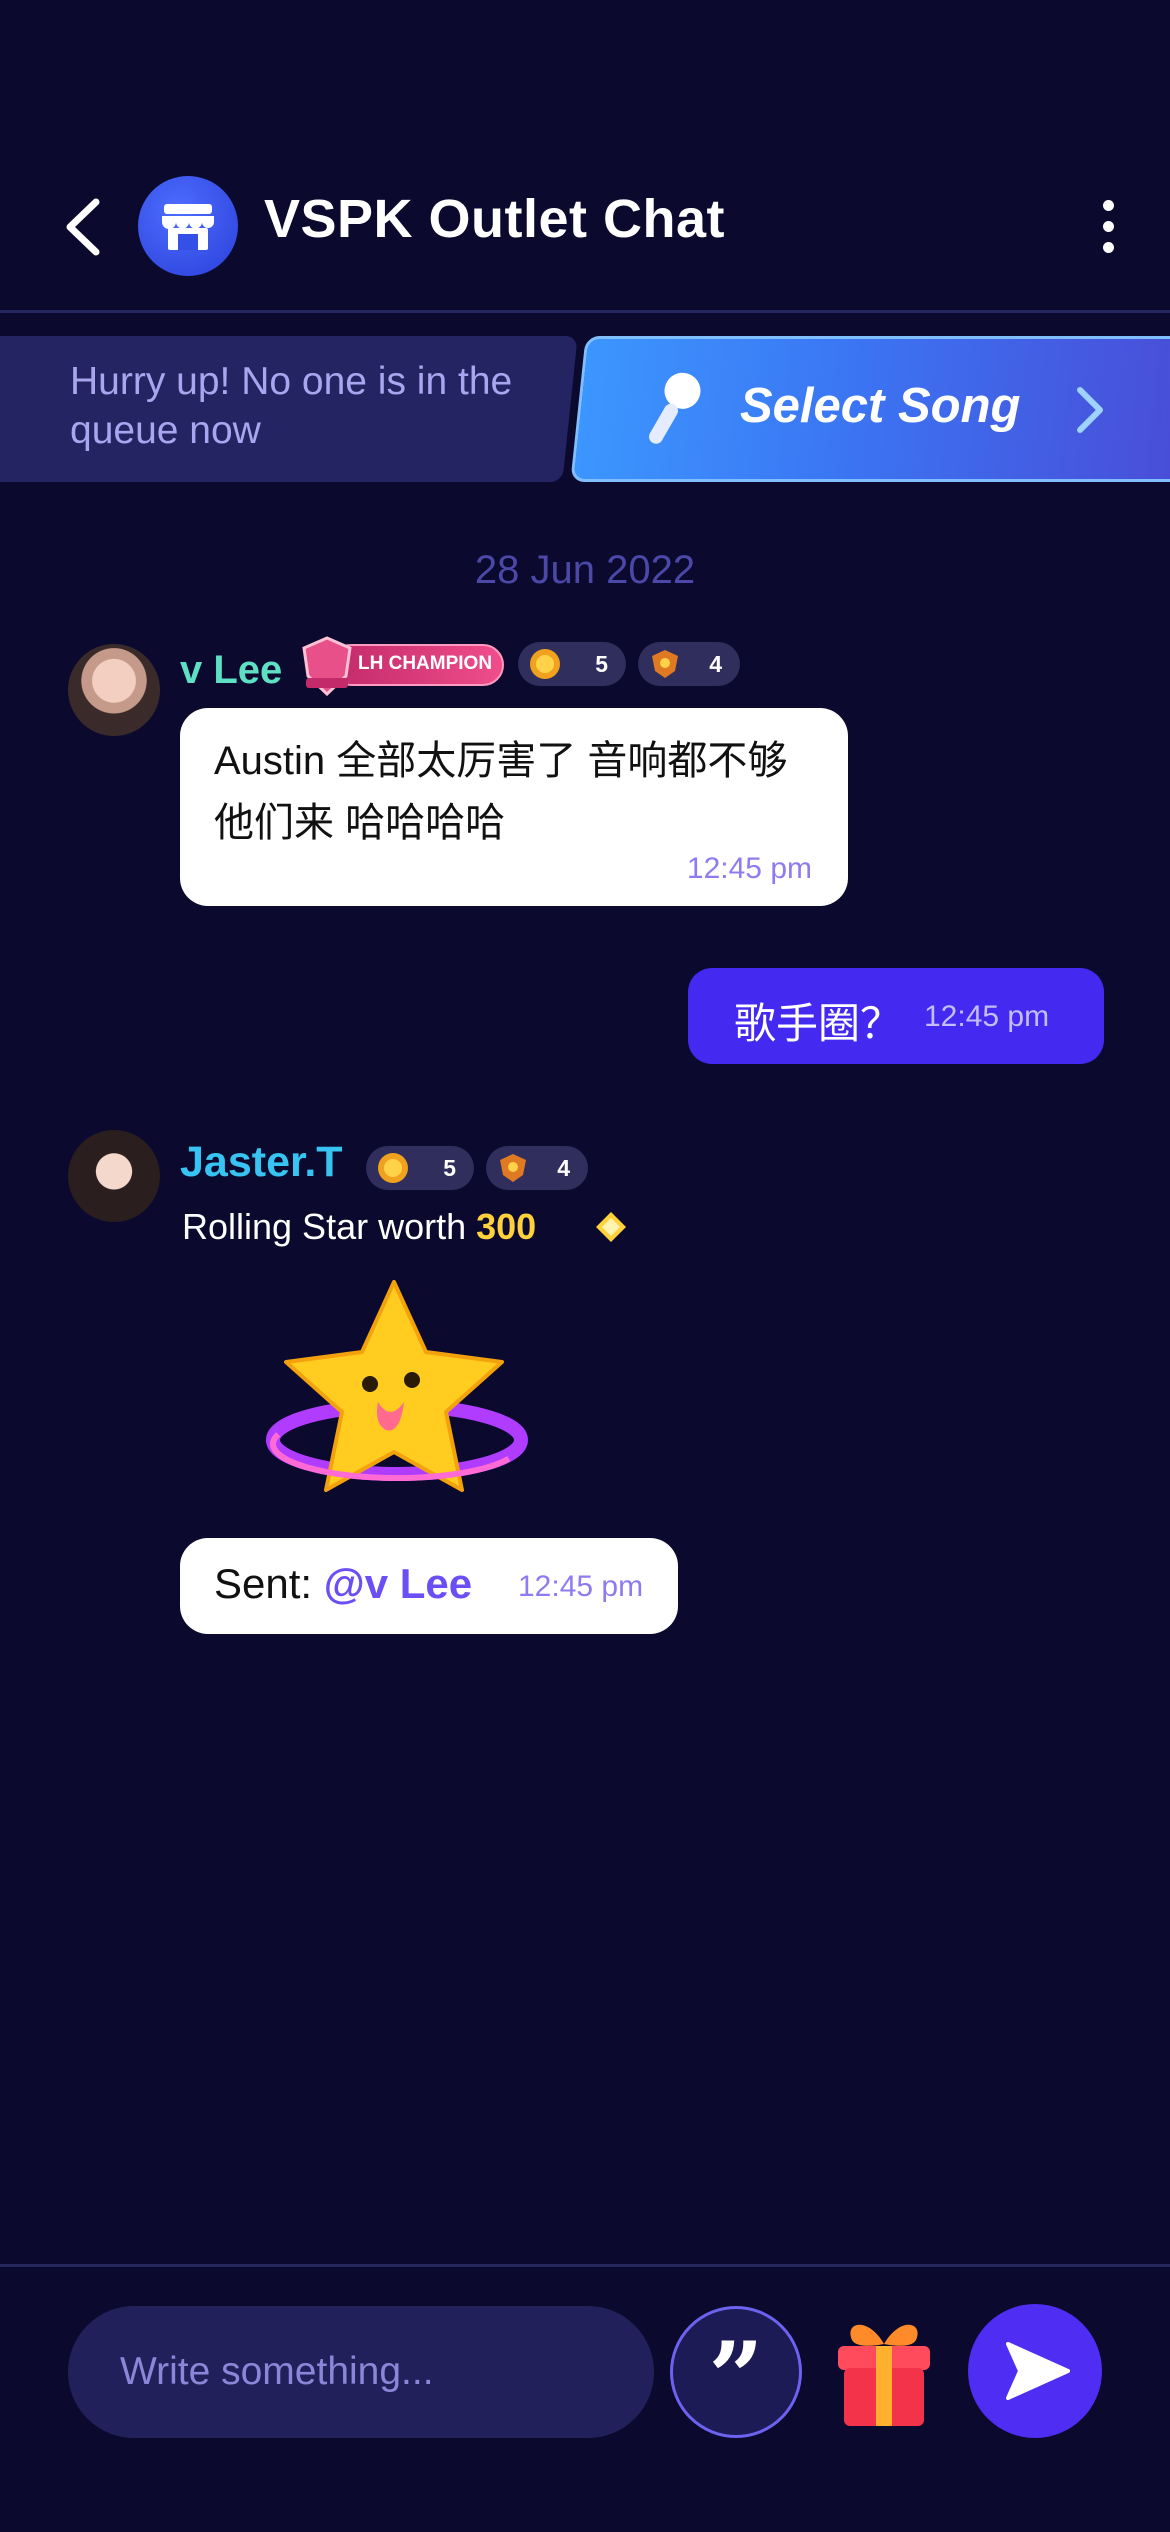  I want to click on mention-link: @v Lee, so click(398, 1583).